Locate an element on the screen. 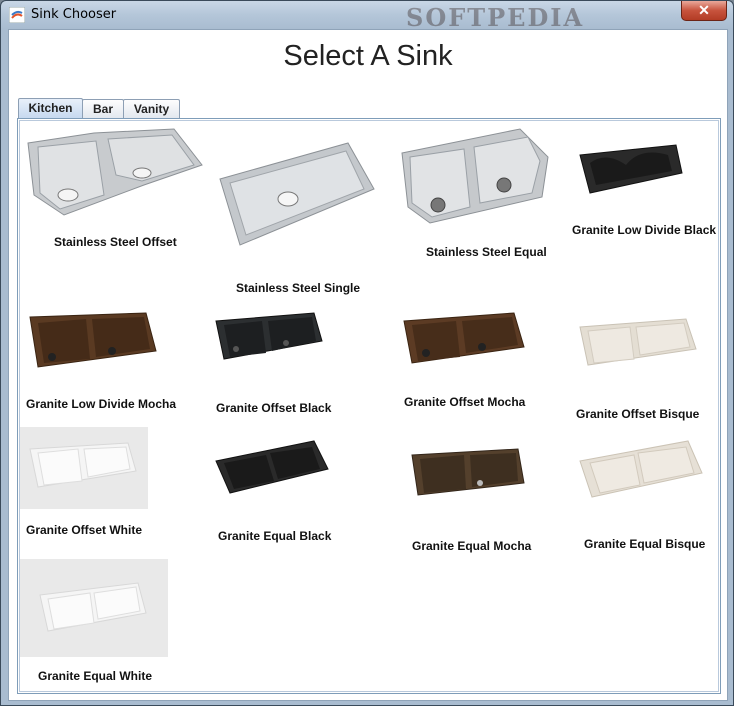 The image size is (734, 706). sink-stainless-steel-offset: Stainless Steel Offset is located at coordinates (119, 190).